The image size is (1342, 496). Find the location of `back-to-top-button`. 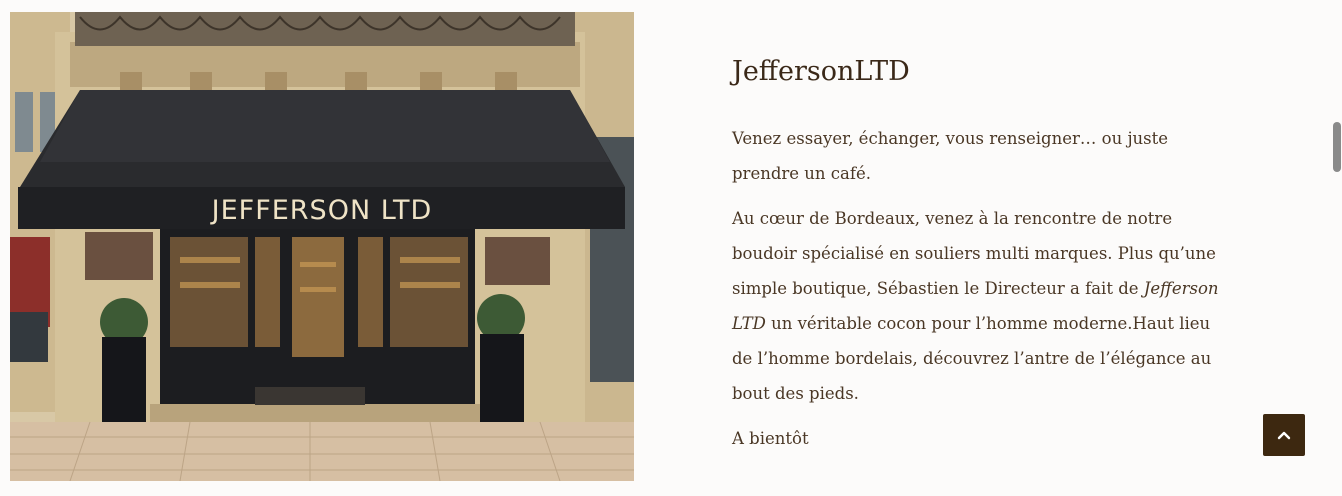

back-to-top-button is located at coordinates (1284, 435).